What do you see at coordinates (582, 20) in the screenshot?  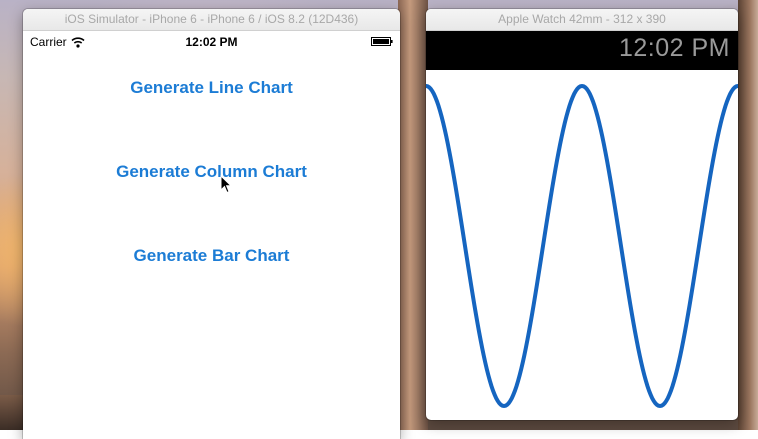 I see `watch-window-title: Apple Watch 42mm - 312 x 390` at bounding box center [582, 20].